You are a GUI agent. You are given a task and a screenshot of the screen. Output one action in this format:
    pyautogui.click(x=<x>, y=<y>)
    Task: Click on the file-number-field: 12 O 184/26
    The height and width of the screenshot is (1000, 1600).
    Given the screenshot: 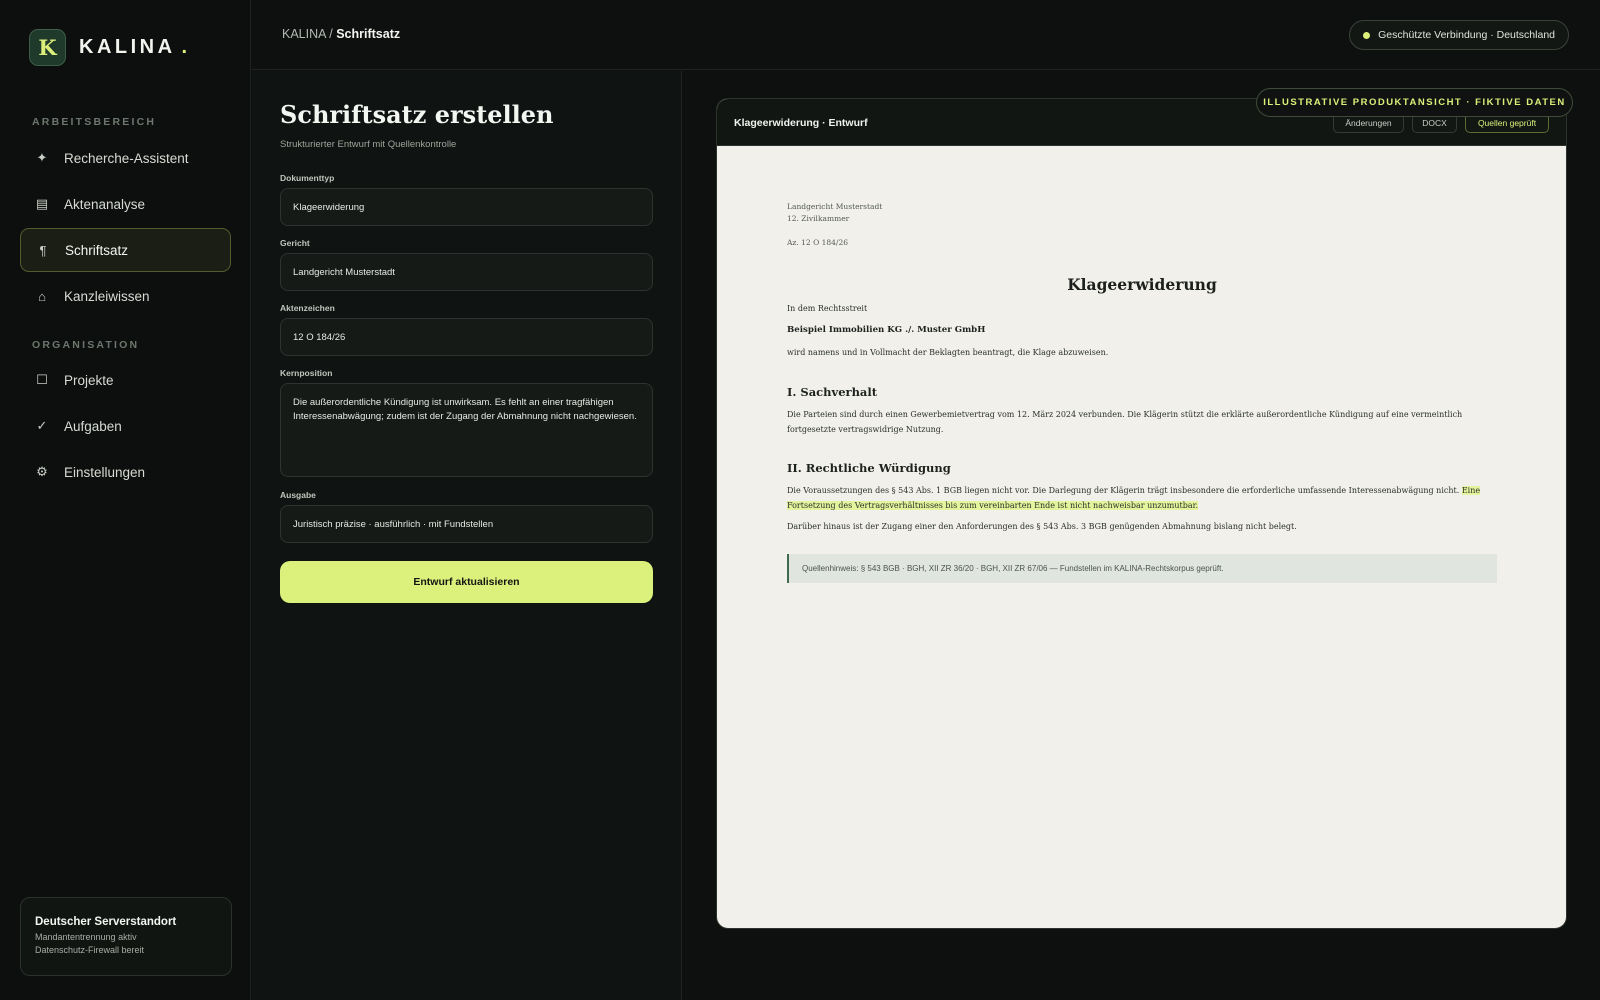 What is the action you would take?
    pyautogui.click(x=466, y=337)
    